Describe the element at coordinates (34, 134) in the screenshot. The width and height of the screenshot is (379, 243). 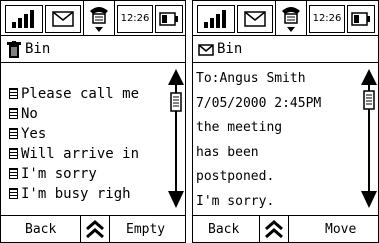
I see `list-item-label: Yes` at that location.